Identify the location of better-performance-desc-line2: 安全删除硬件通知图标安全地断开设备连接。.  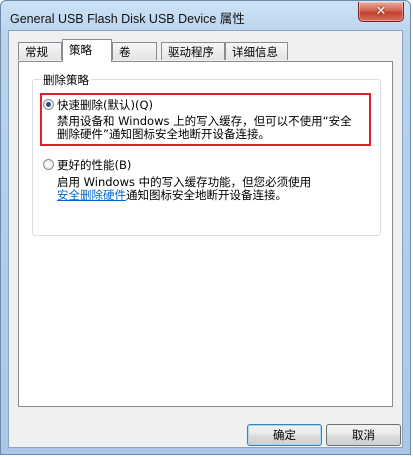
(184, 195).